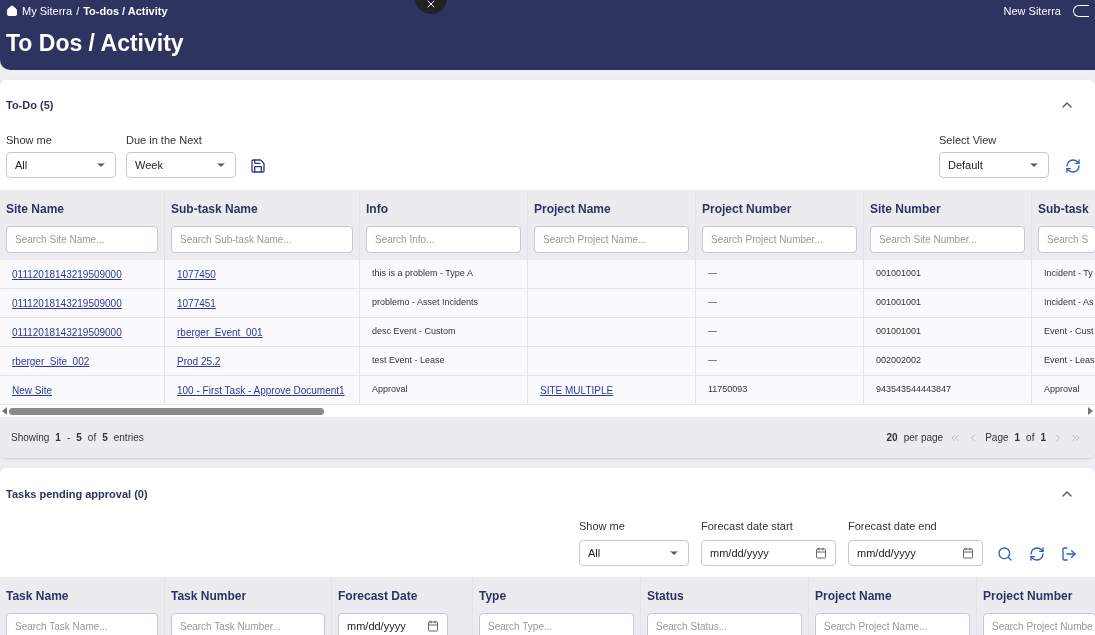 The image size is (1095, 635). Describe the element at coordinates (1032, 11) in the screenshot. I see `account-name: New Siterra` at that location.